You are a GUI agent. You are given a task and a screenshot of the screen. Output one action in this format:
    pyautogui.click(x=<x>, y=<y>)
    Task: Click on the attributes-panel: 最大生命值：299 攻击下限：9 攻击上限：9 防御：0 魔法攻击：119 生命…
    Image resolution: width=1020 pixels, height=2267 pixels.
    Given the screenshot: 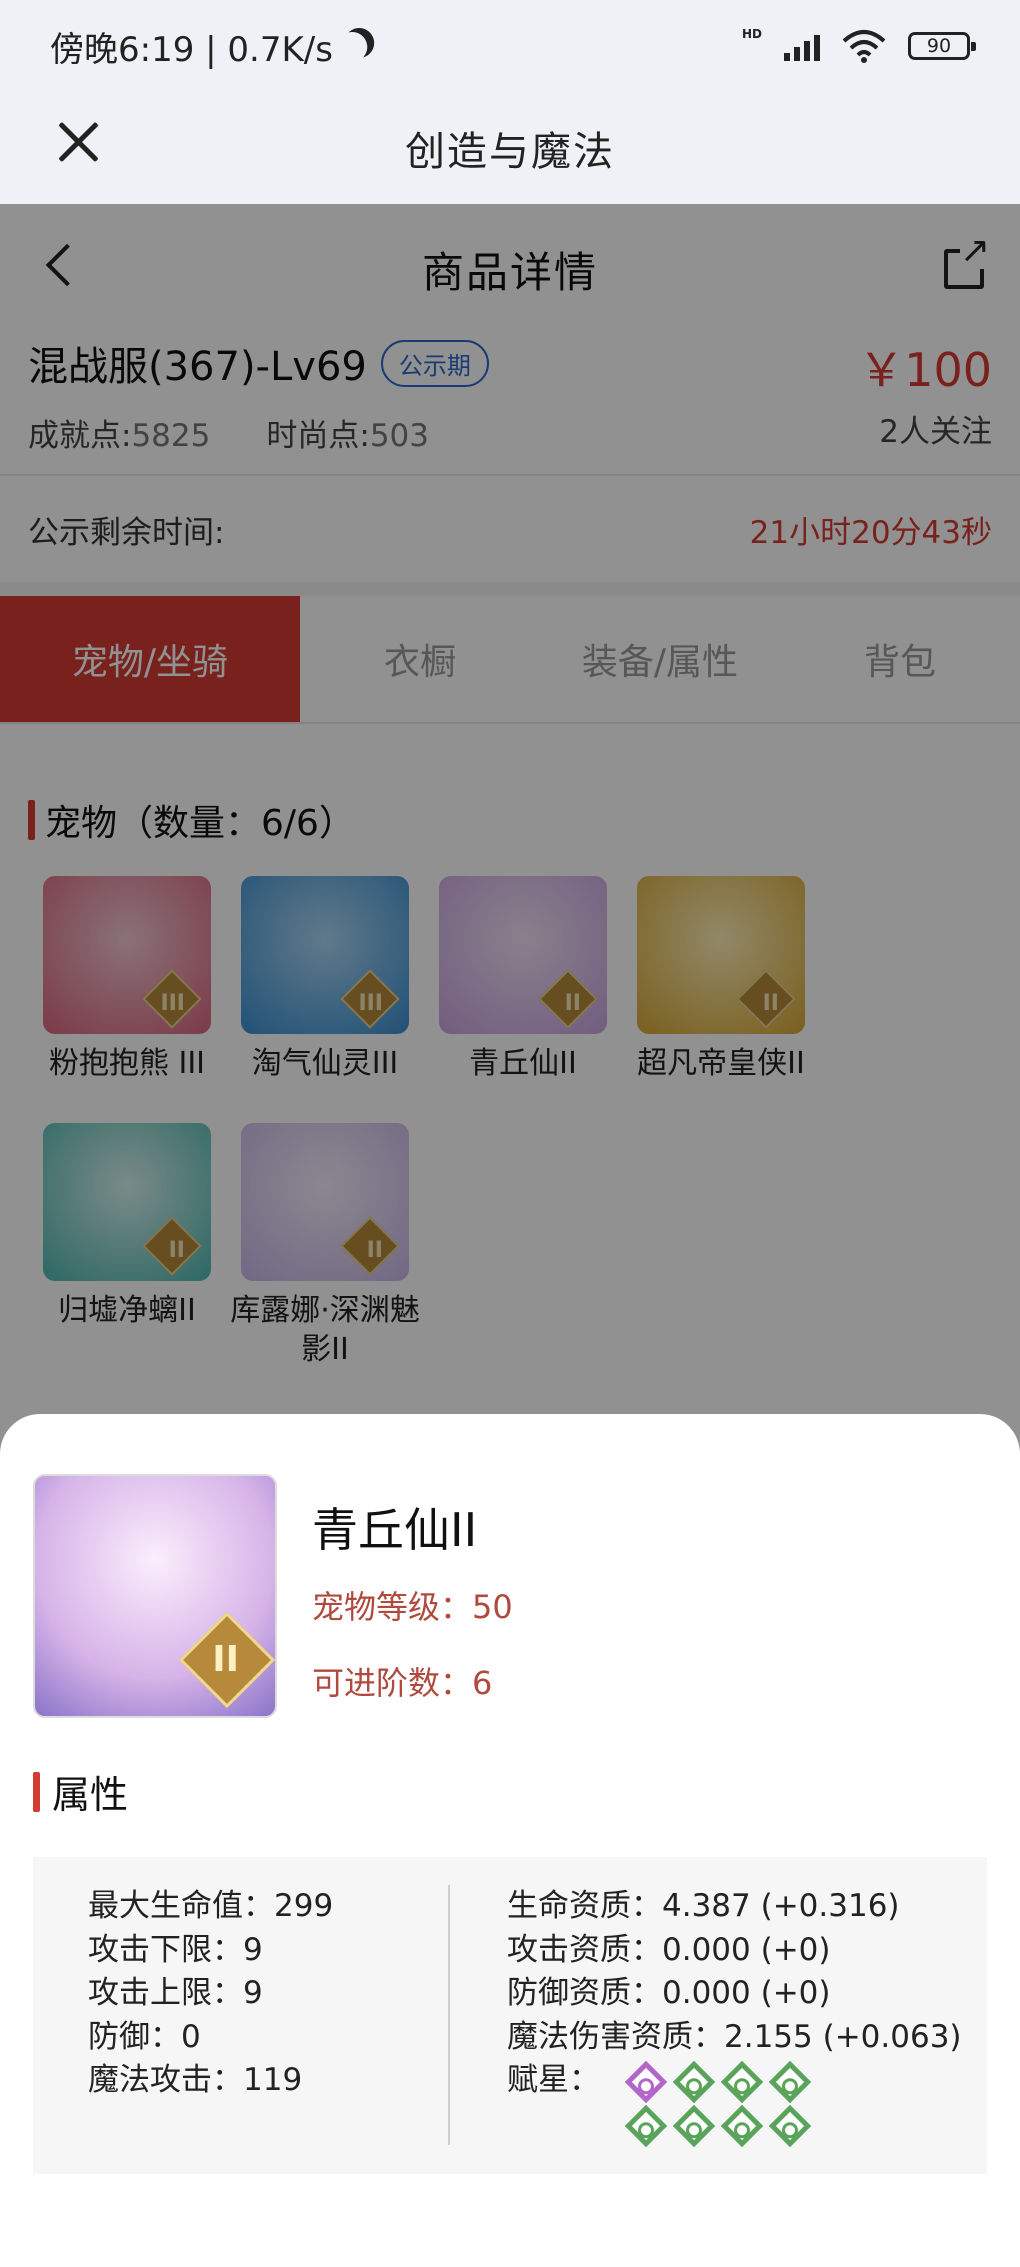 What is the action you would take?
    pyautogui.click(x=510, y=2015)
    